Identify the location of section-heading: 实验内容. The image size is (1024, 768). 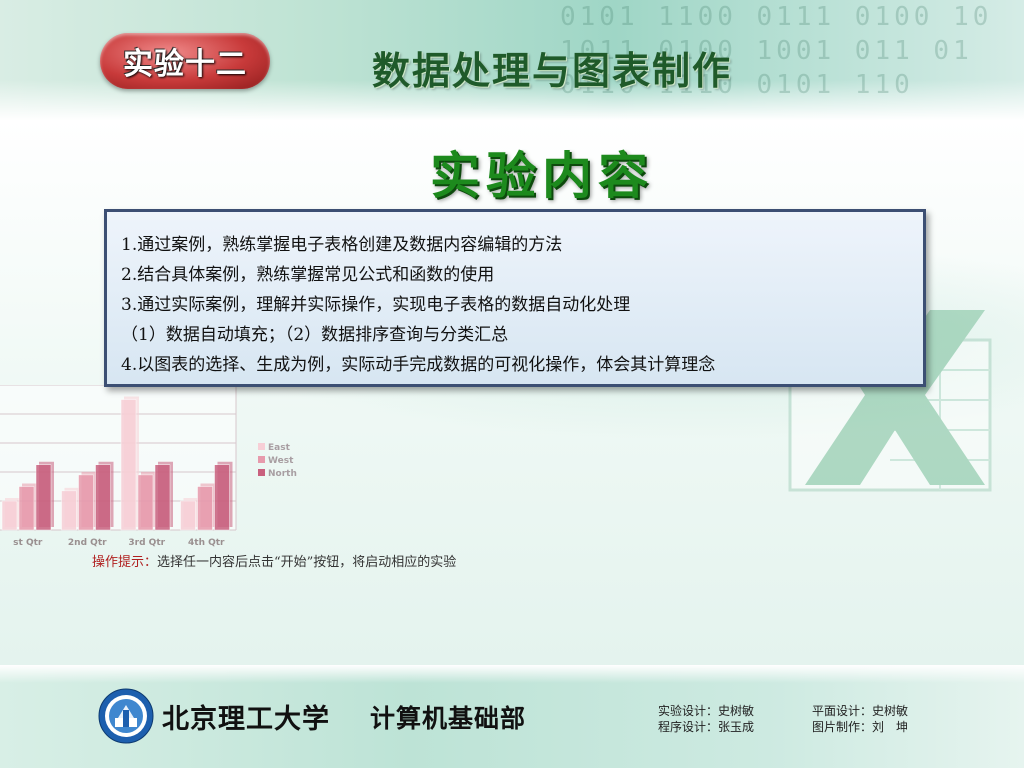
(542, 176).